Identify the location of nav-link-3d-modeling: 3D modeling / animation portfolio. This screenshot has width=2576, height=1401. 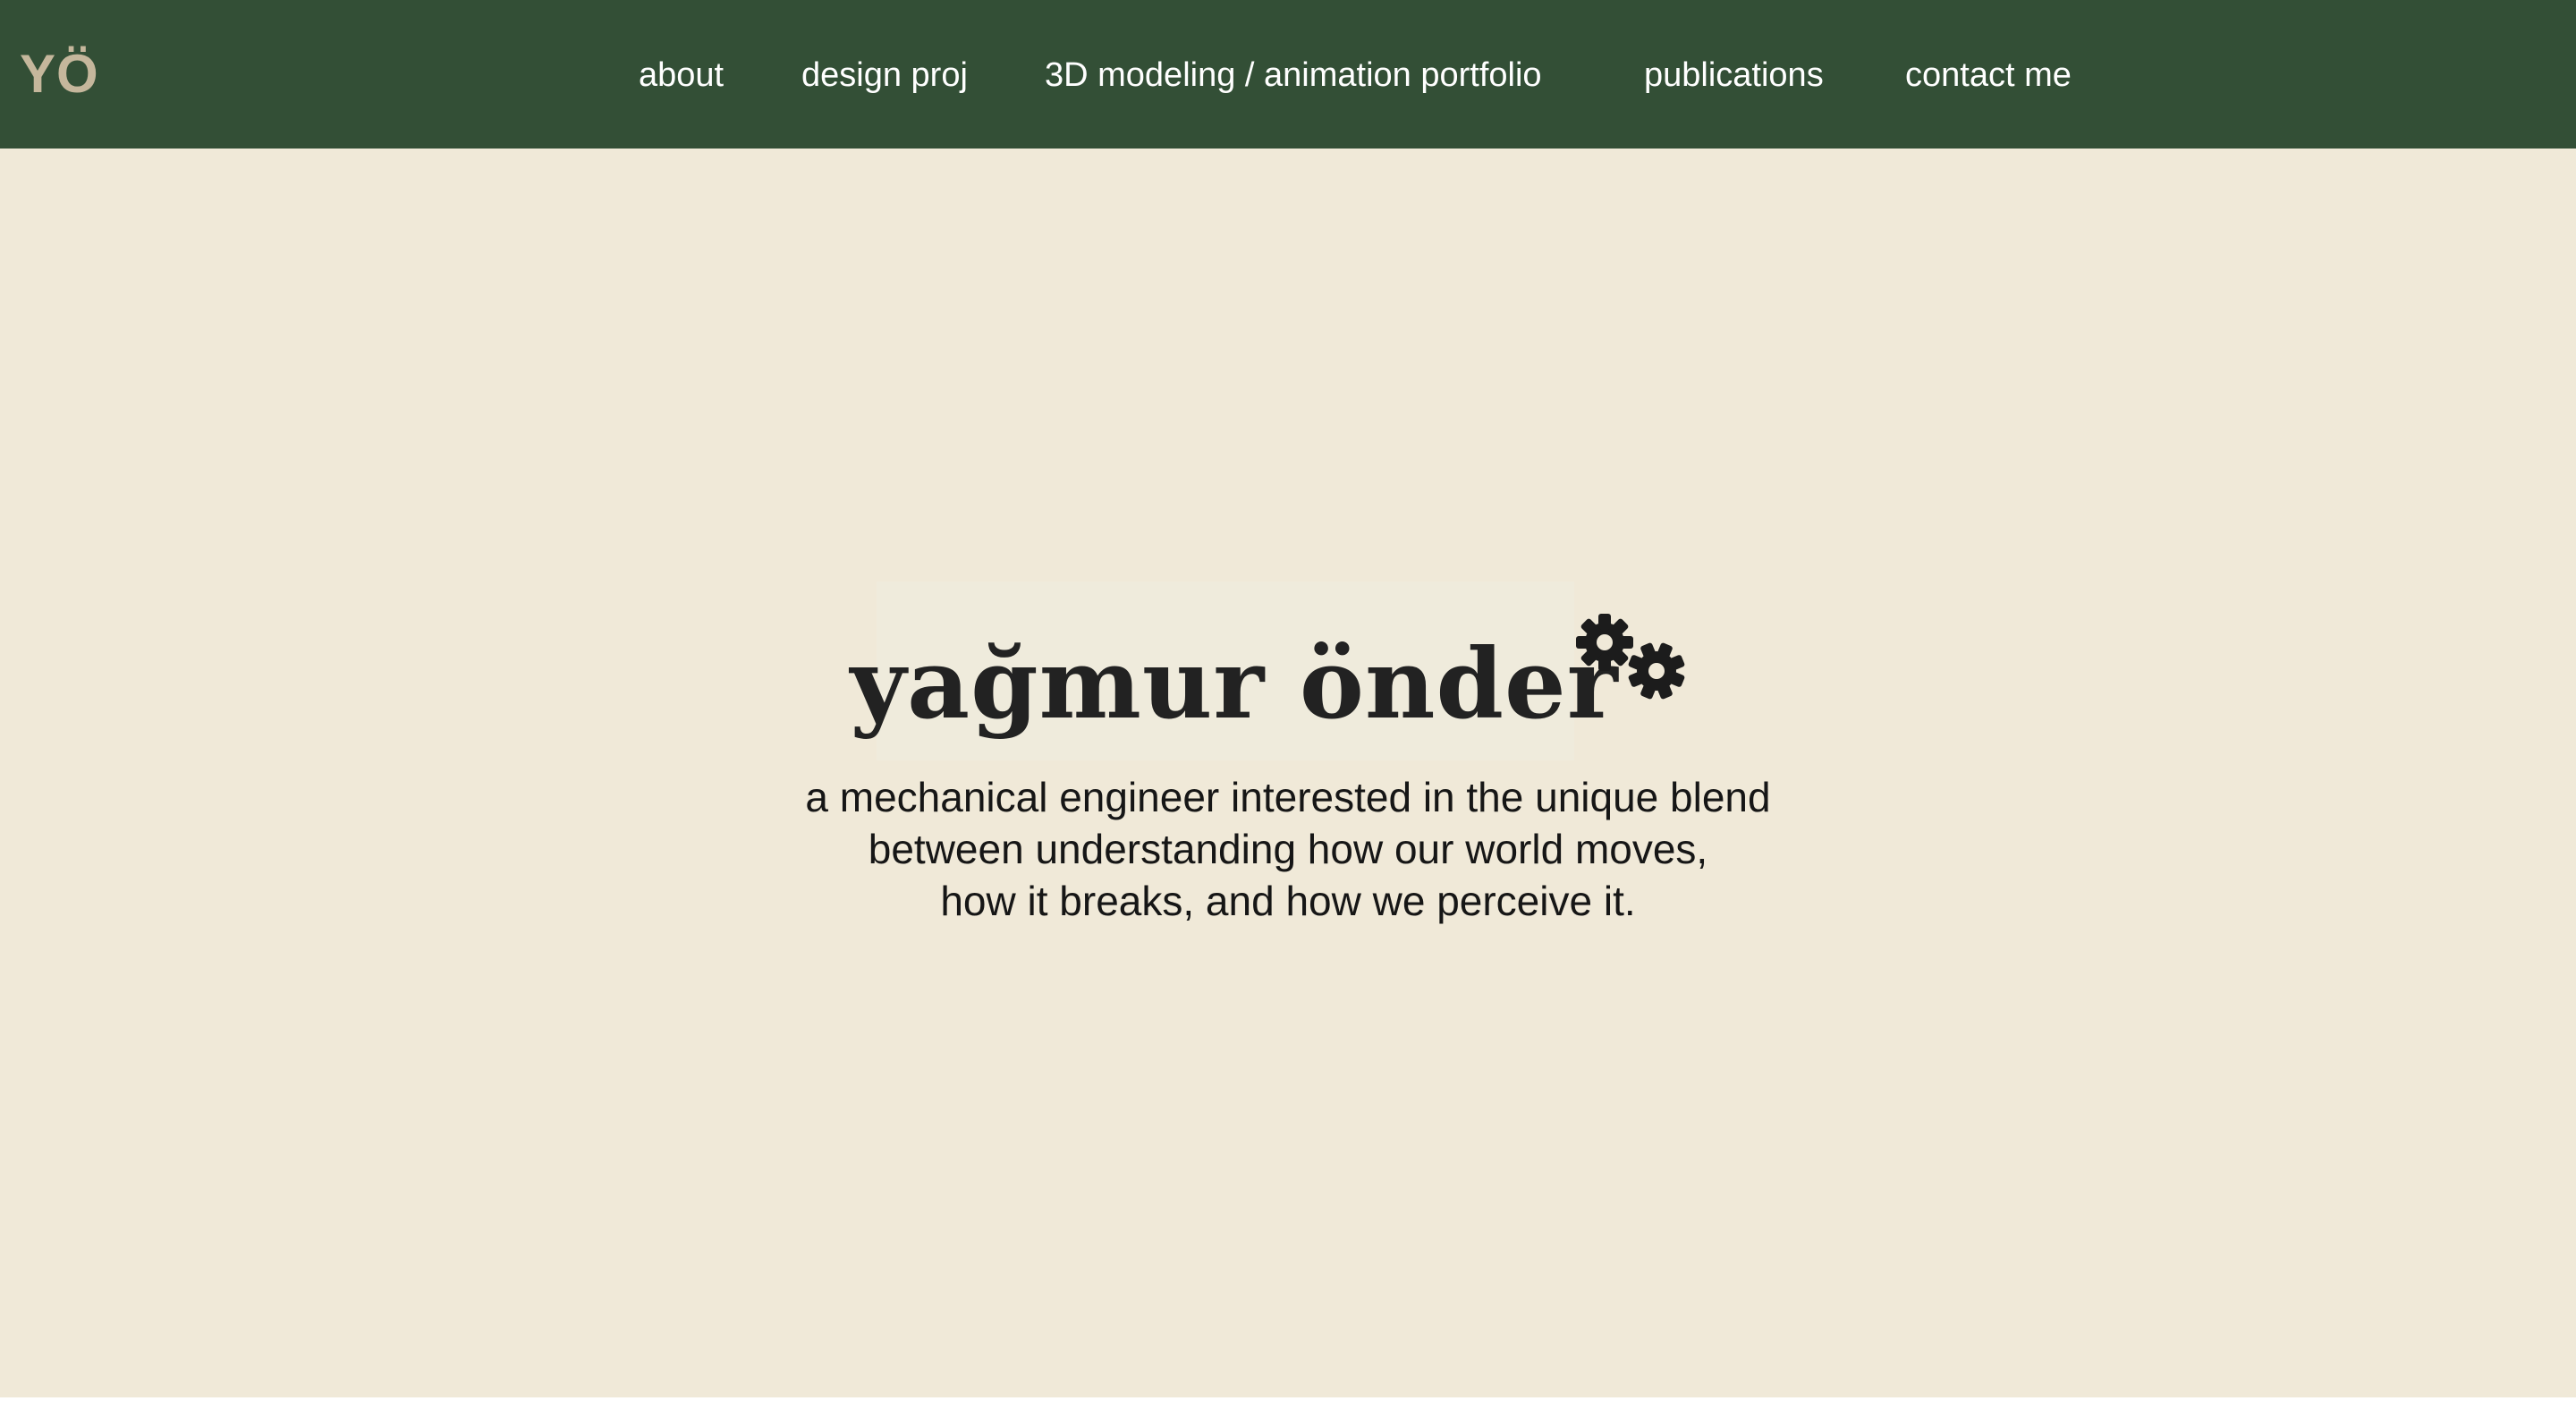
(1293, 75).